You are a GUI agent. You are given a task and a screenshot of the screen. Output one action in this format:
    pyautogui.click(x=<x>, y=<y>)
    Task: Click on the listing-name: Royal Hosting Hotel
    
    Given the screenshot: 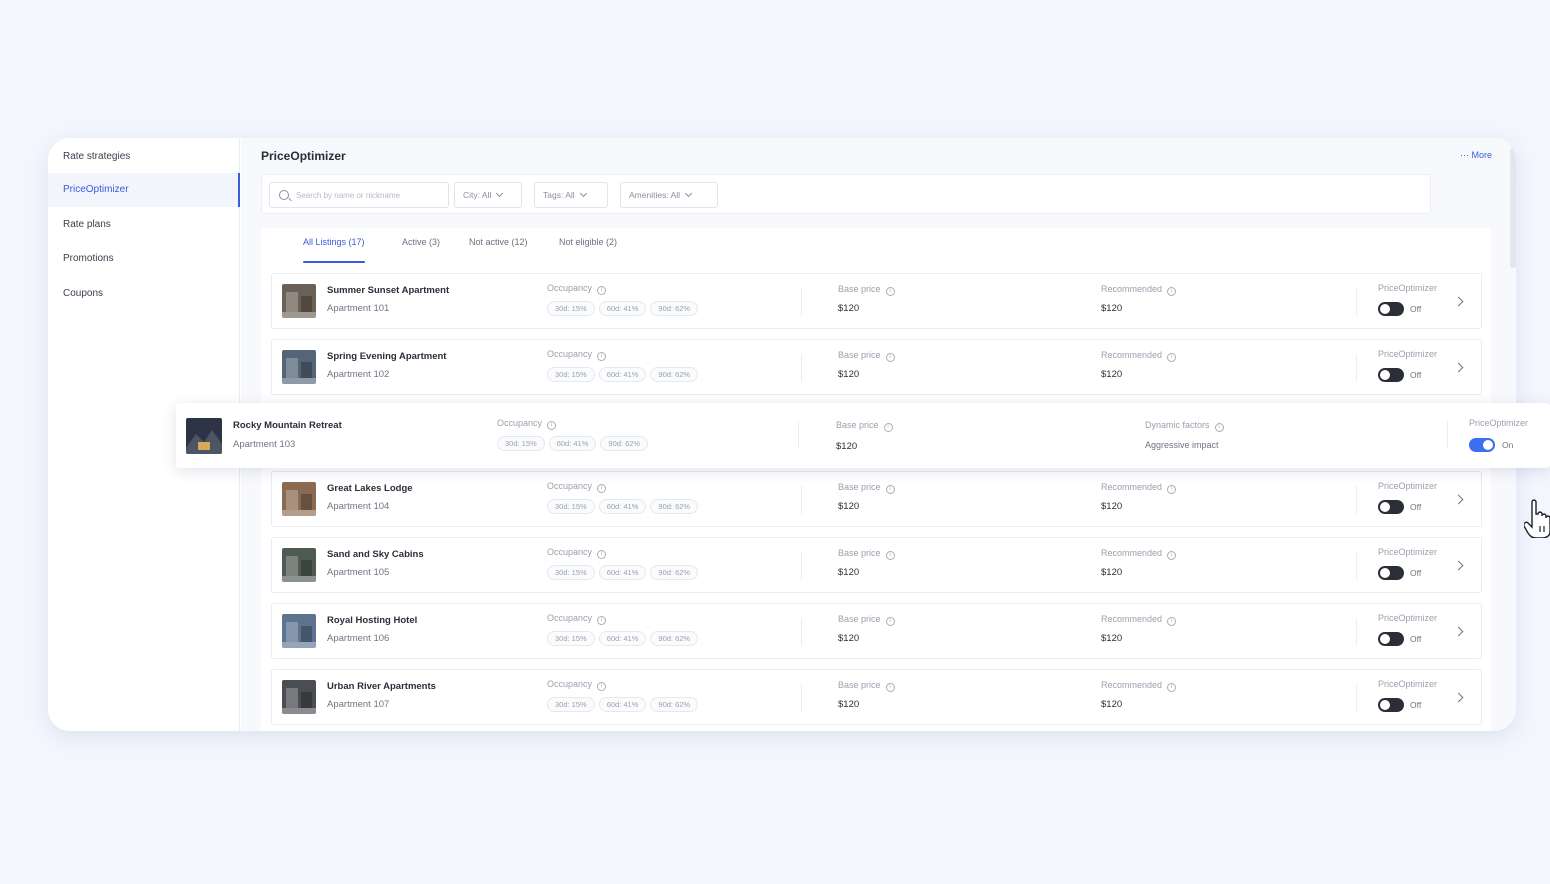 What is the action you would take?
    pyautogui.click(x=372, y=620)
    